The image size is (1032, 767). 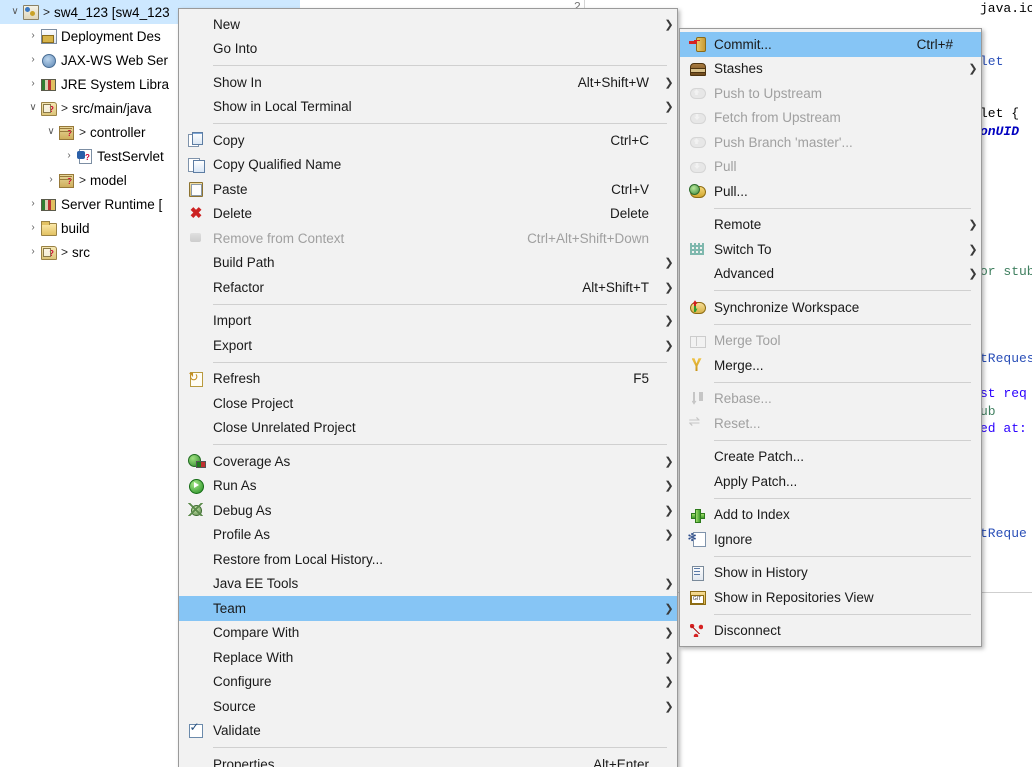 I want to click on merge-icon, so click(x=697, y=365).